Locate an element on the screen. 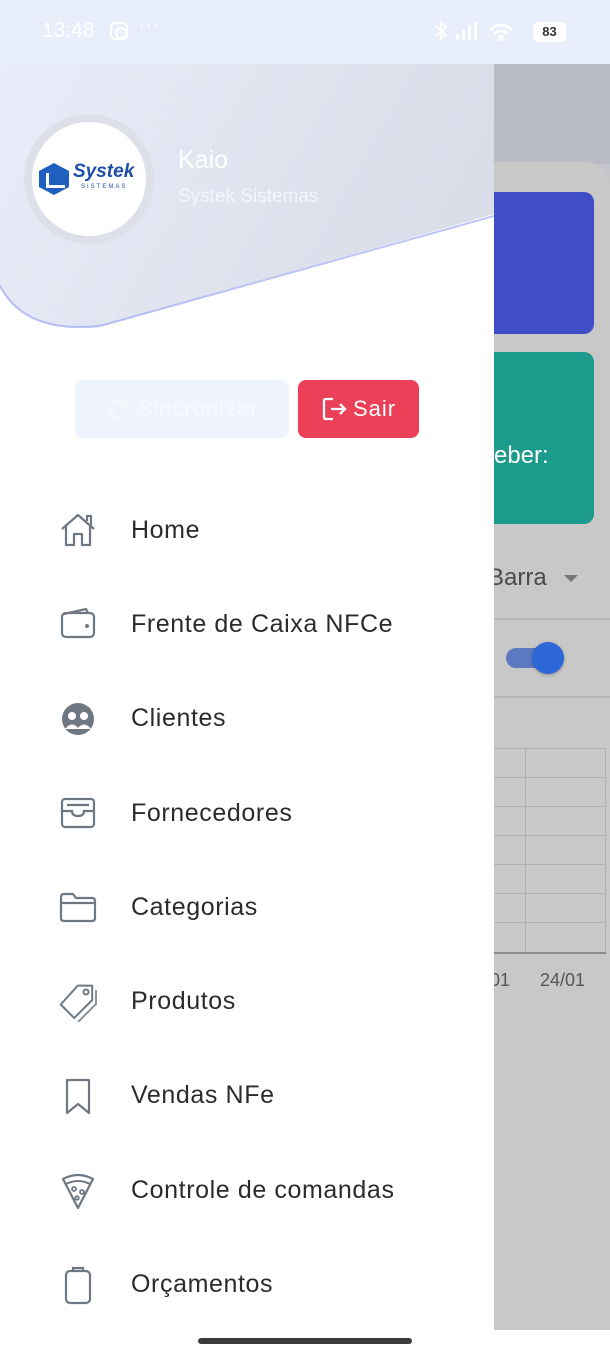 The height and width of the screenshot is (1356, 610). menu-label: Clientes is located at coordinates (179, 718).